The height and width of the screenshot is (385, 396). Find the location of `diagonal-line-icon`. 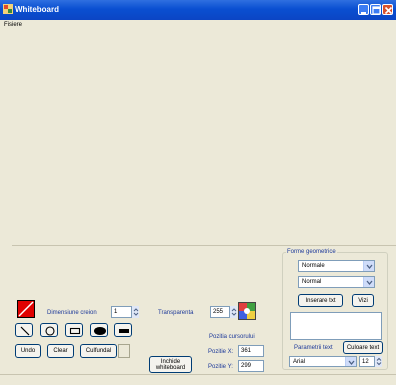

diagonal-line-icon is located at coordinates (26, 309).